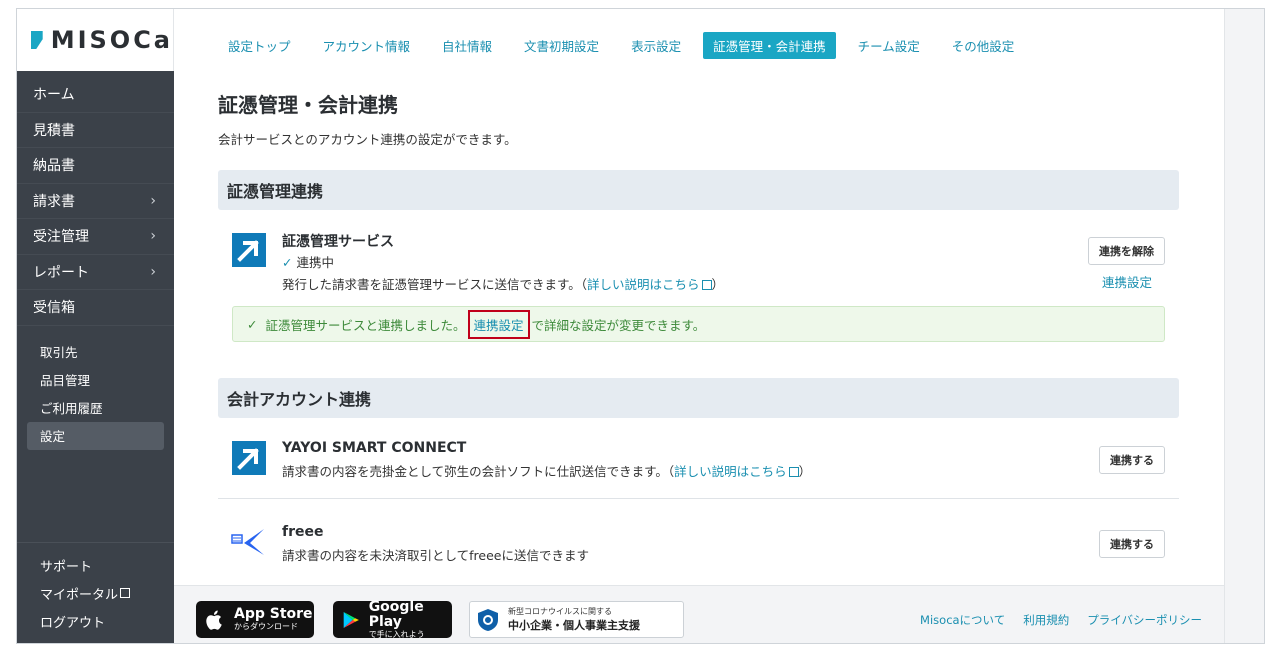  I want to click on app-store-badge: App Store からダウンロード, so click(255, 619).